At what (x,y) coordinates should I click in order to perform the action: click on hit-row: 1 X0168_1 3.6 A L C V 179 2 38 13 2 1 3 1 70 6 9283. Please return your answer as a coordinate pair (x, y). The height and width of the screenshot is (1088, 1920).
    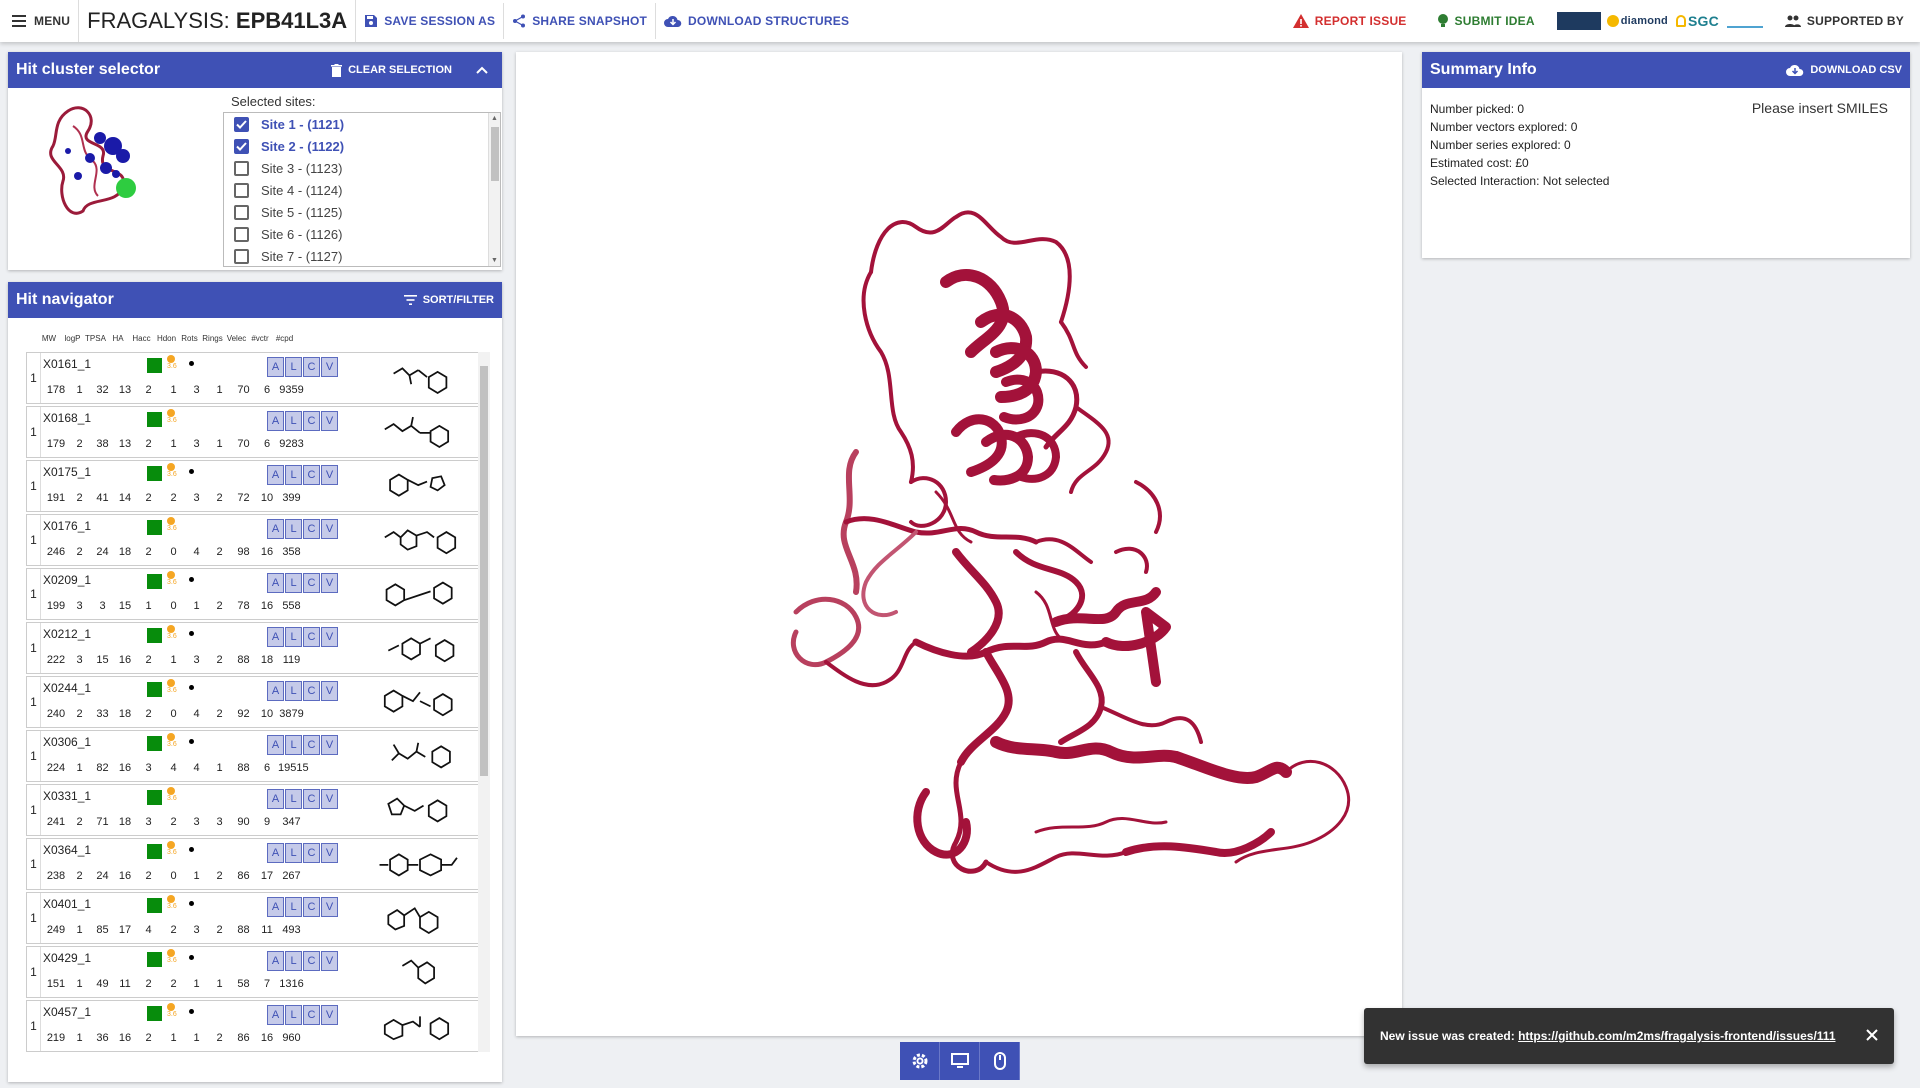
    Looking at the image, I should click on (254, 432).